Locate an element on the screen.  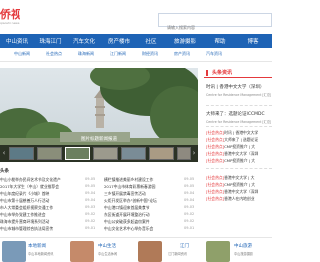
channel-card: 本地新闻 中山本地新闻资讯 is located at coordinates (33, 251).